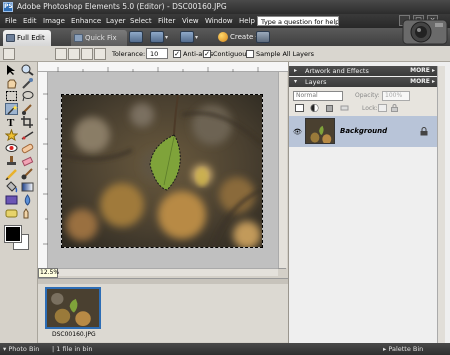  Describe the element at coordinates (247, 21) in the screenshot. I see `menu-help: Help` at that location.